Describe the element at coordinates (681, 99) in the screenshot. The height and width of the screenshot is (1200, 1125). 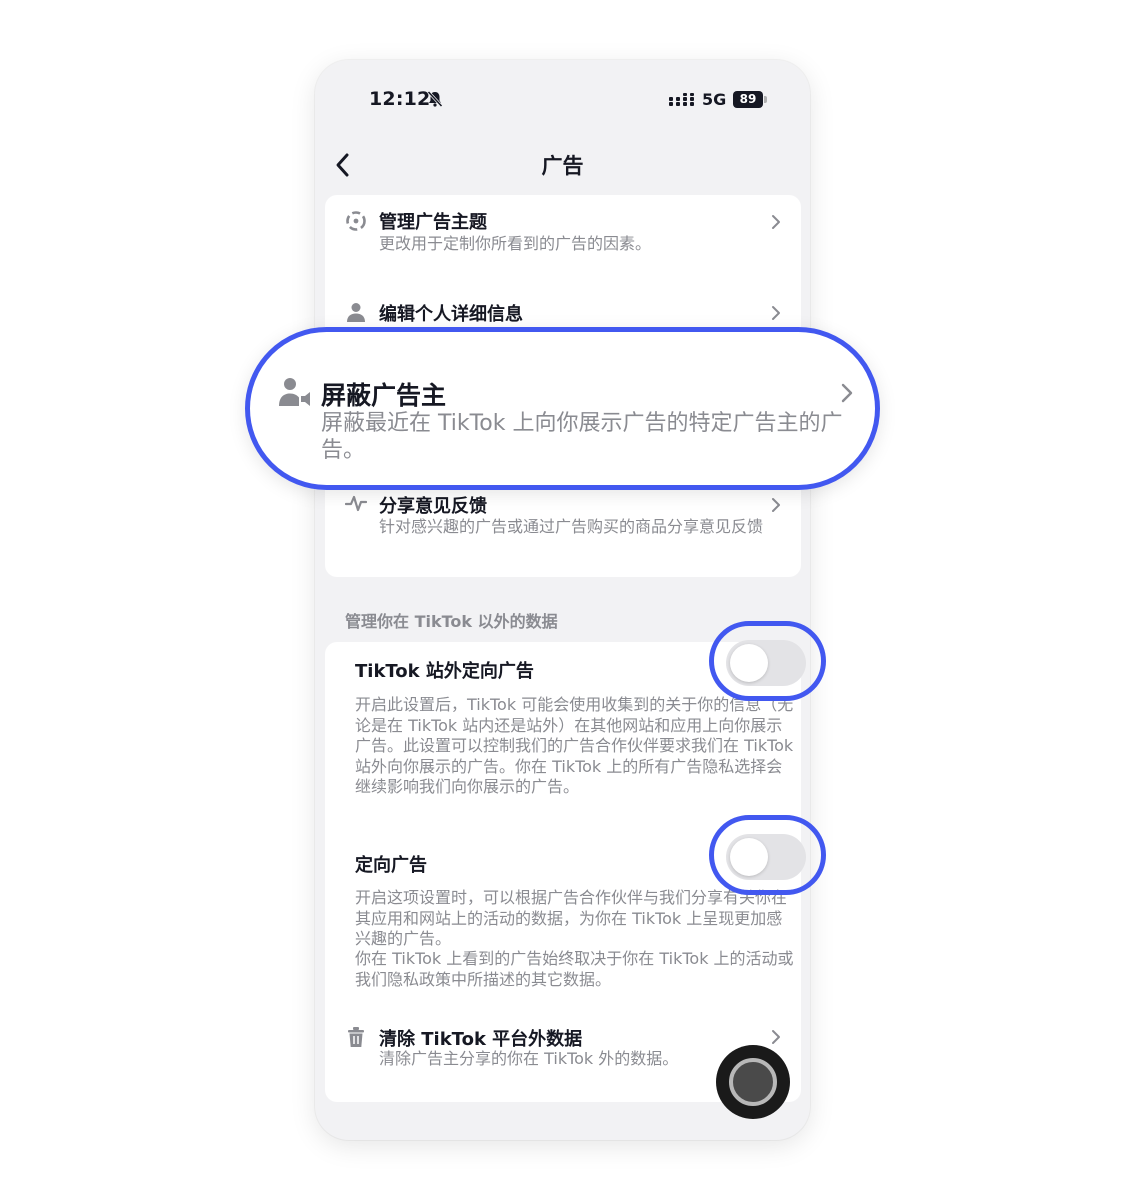
I see `signal-icon` at that location.